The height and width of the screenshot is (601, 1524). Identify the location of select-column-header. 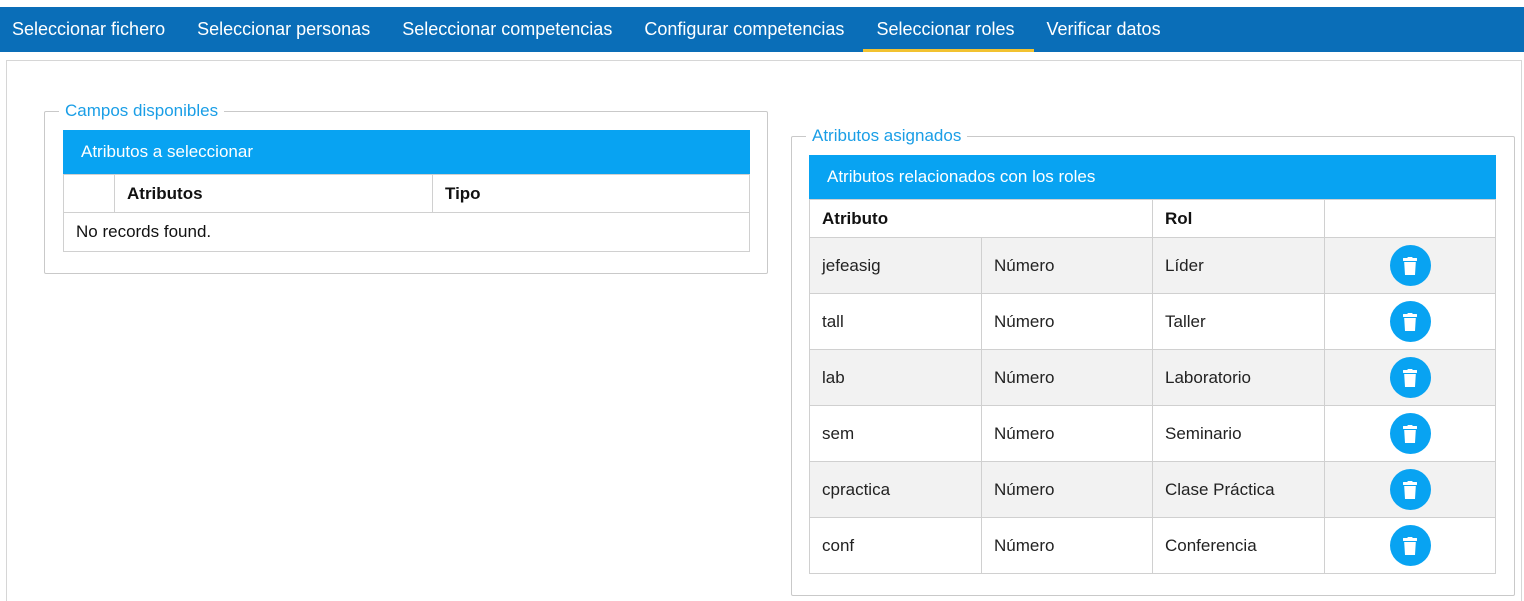
(89, 193).